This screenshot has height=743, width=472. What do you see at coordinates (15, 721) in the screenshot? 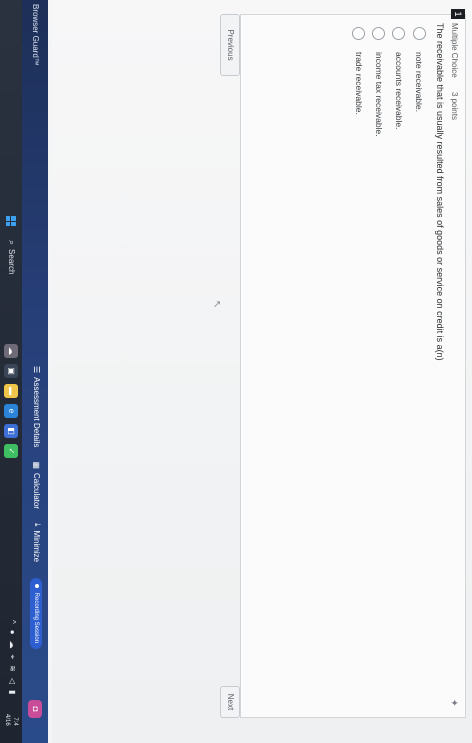
I see `clock-time: 7:4` at bounding box center [15, 721].